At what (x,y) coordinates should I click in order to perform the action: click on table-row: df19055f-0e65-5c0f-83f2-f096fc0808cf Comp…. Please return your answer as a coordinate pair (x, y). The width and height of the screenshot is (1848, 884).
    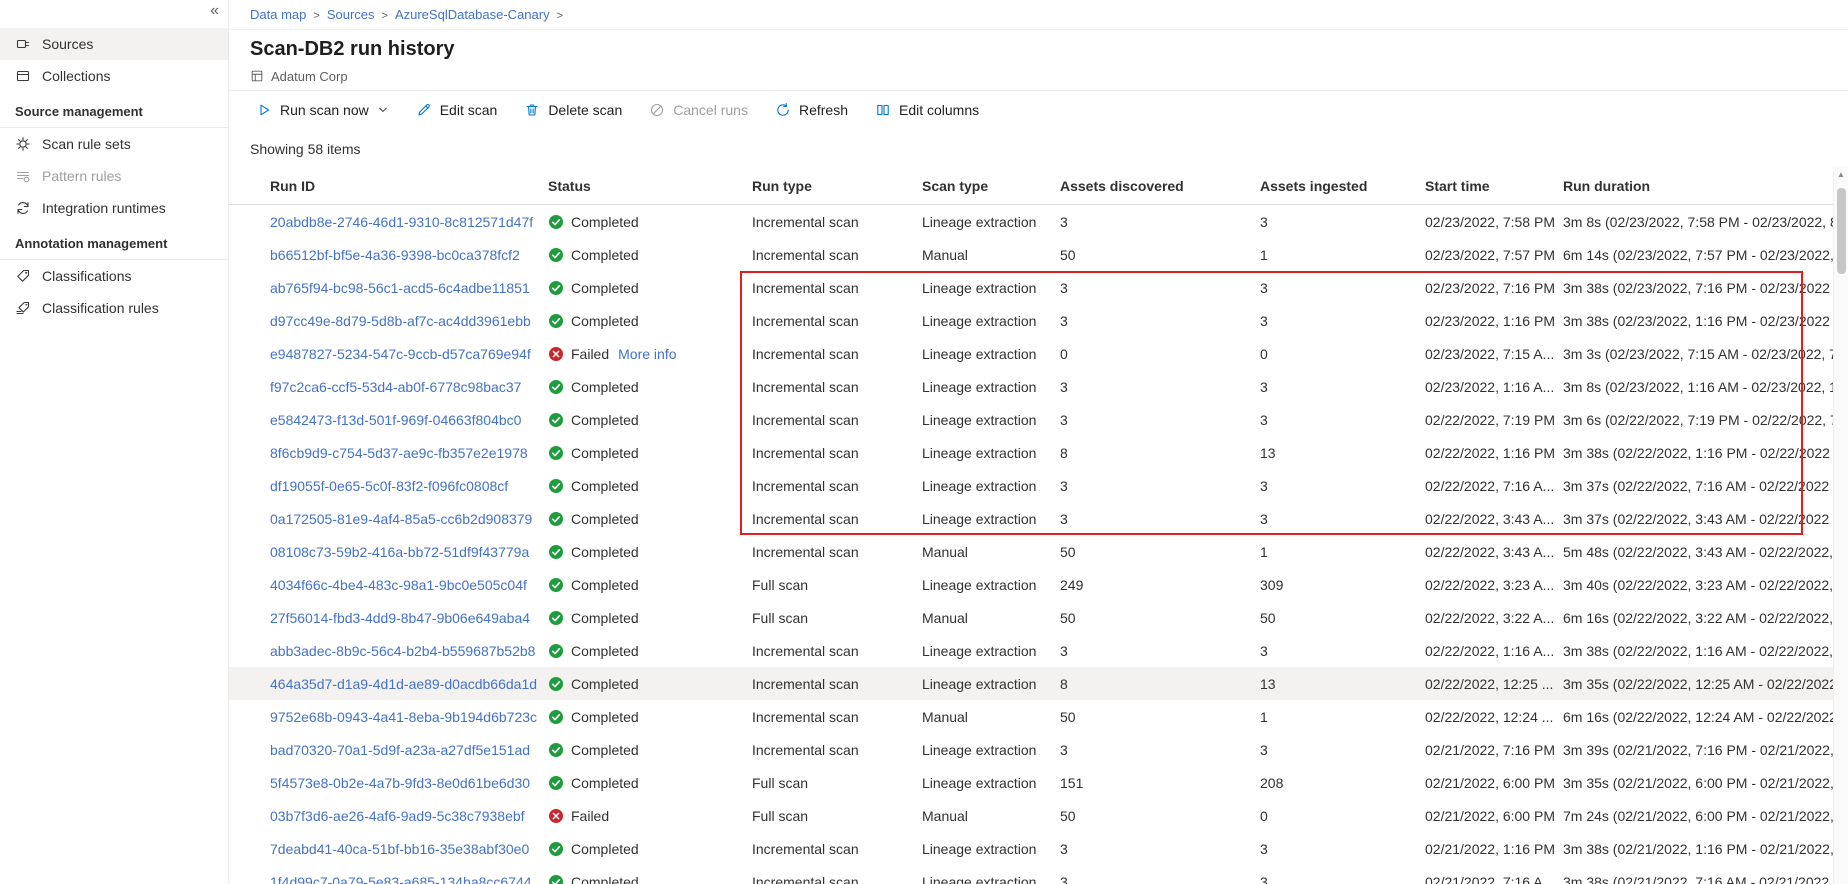
    Looking at the image, I should click on (1038, 485).